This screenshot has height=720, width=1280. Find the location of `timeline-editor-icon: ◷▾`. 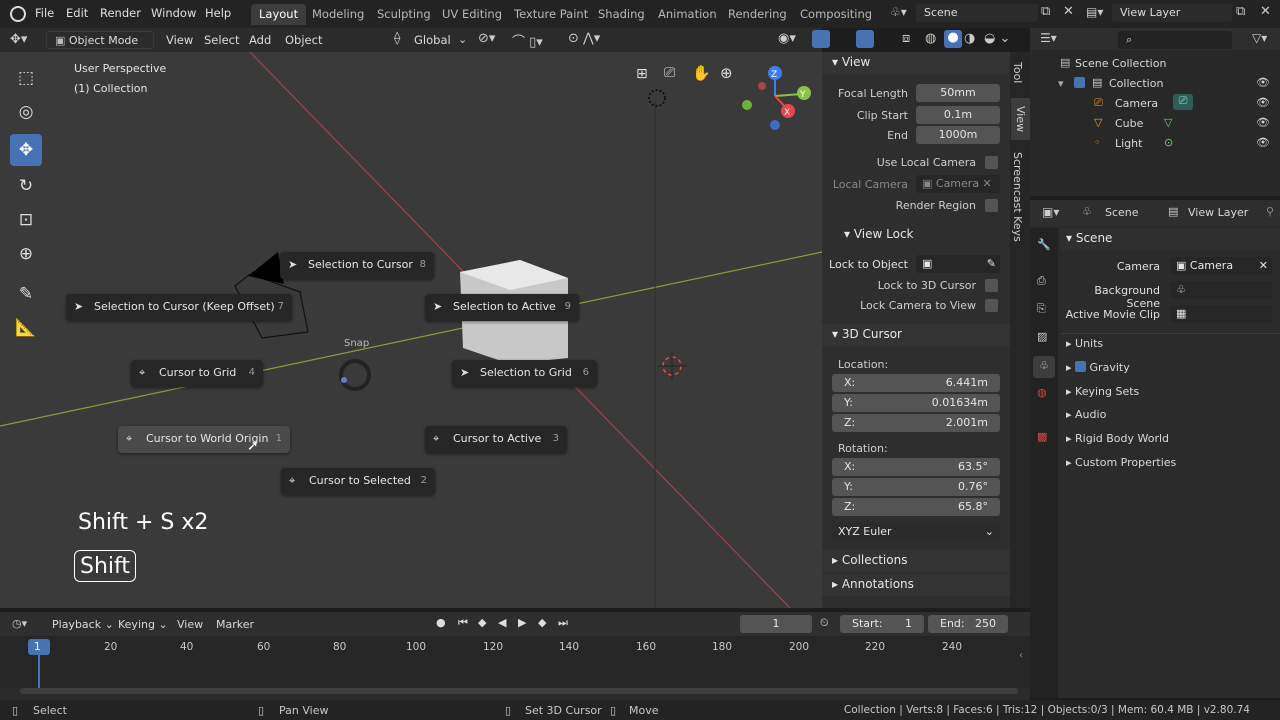

timeline-editor-icon: ◷▾ is located at coordinates (19, 623).